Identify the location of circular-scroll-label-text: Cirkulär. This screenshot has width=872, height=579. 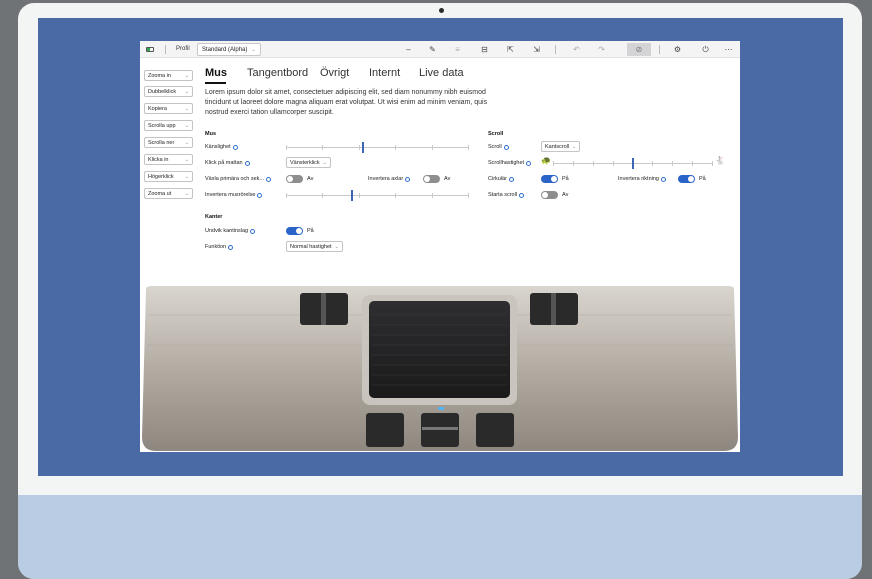
(497, 179).